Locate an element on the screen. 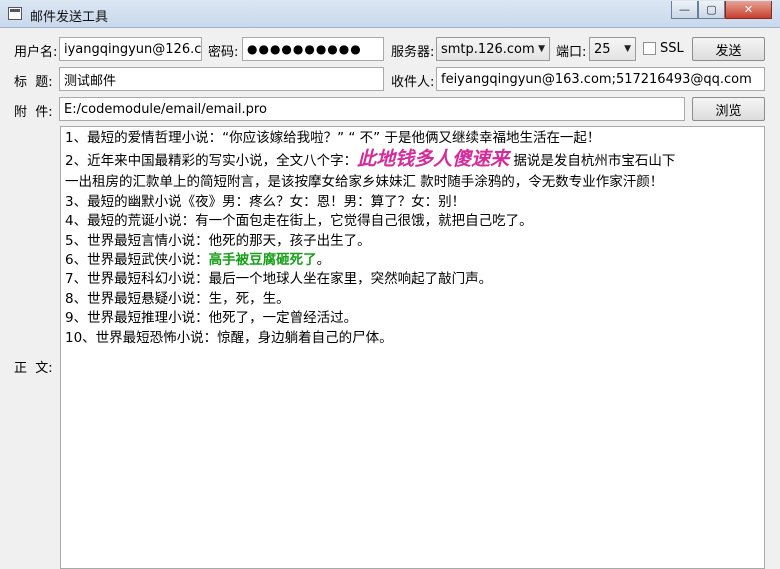 This screenshot has width=780, height=569. minimize-button: — is located at coordinates (684, 10).